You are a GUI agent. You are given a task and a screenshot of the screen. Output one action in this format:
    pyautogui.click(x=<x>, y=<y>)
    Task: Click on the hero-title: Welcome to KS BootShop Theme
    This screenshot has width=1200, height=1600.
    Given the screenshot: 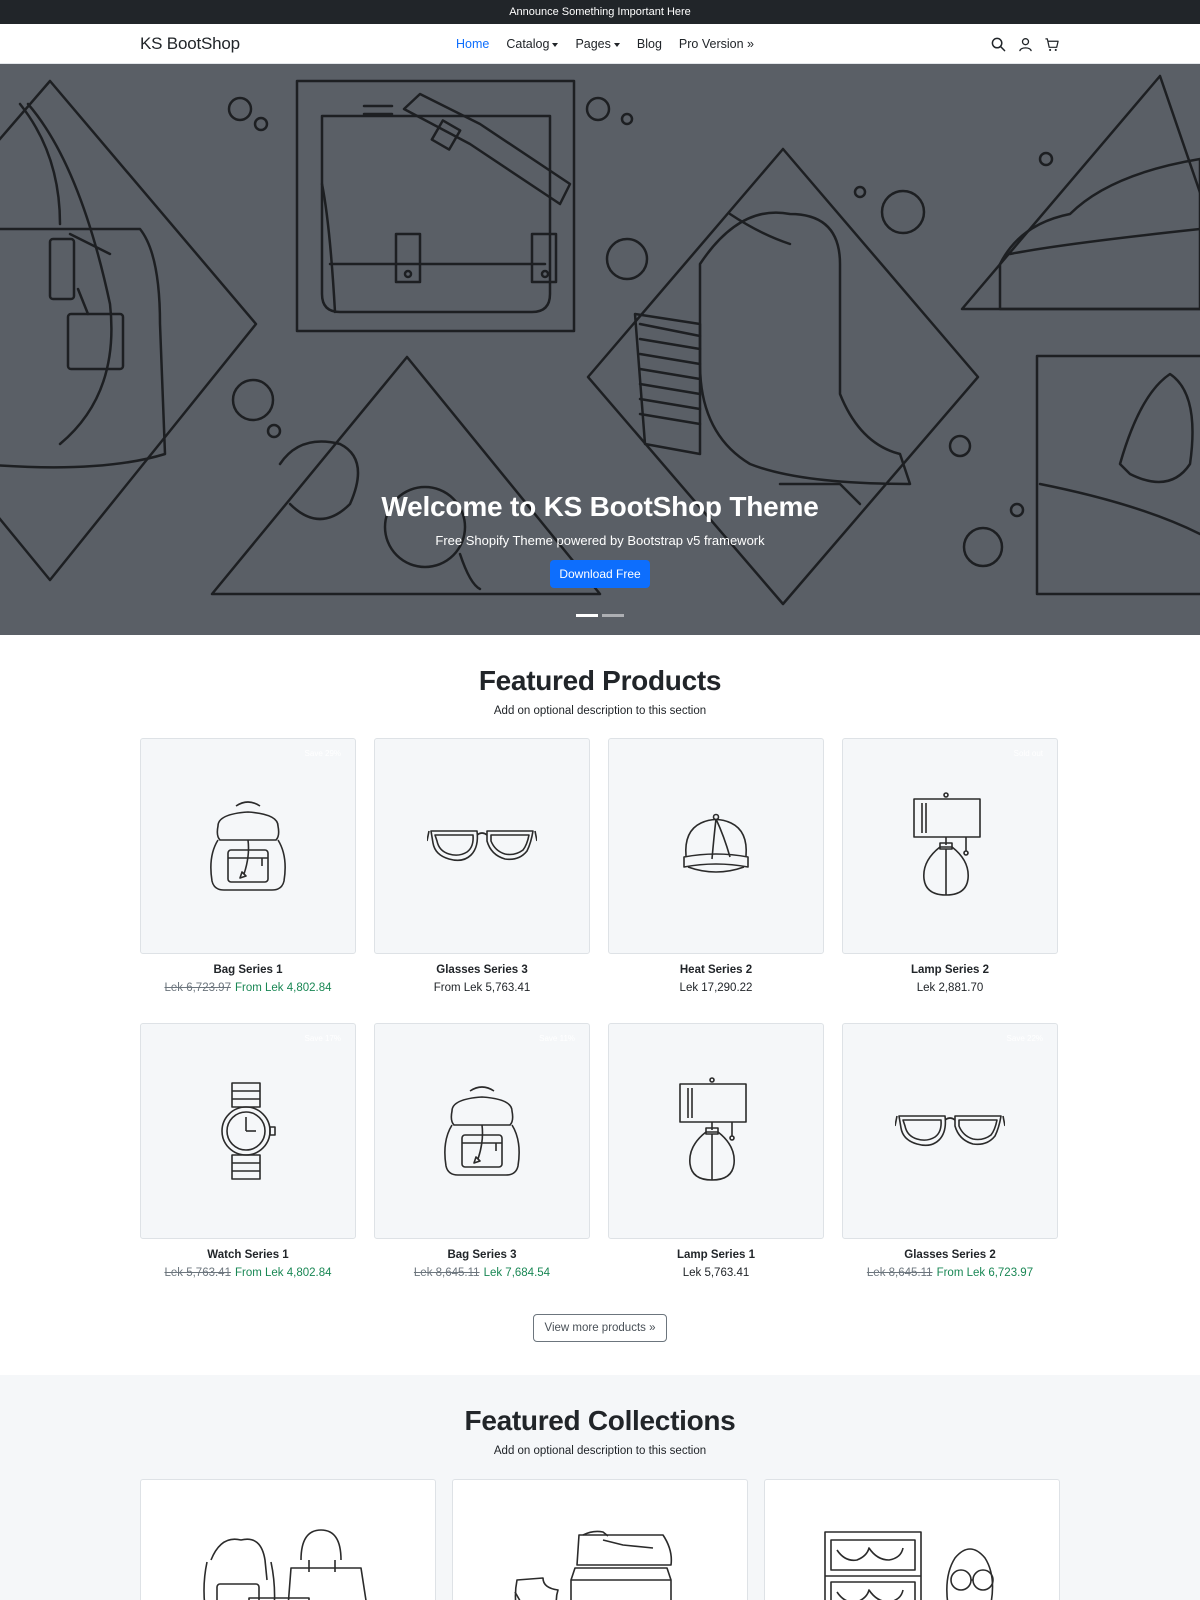 What is the action you would take?
    pyautogui.click(x=600, y=506)
    